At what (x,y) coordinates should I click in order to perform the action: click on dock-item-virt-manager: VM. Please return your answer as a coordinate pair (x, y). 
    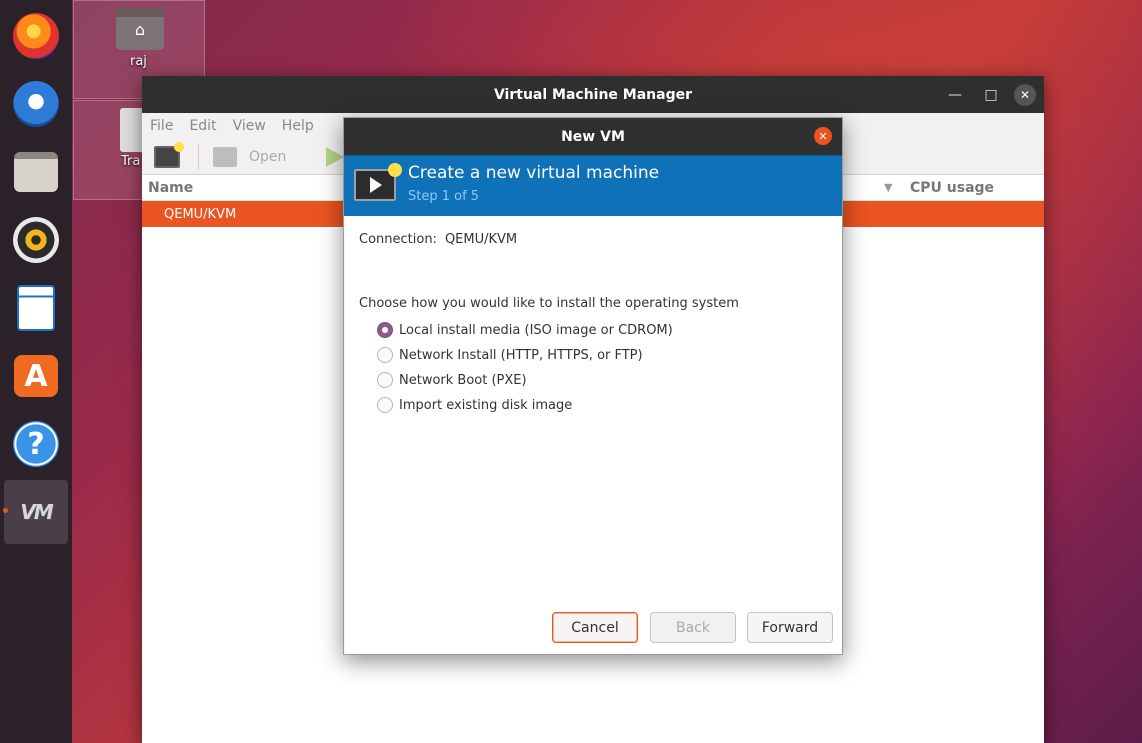
    Looking at the image, I should click on (36, 512).